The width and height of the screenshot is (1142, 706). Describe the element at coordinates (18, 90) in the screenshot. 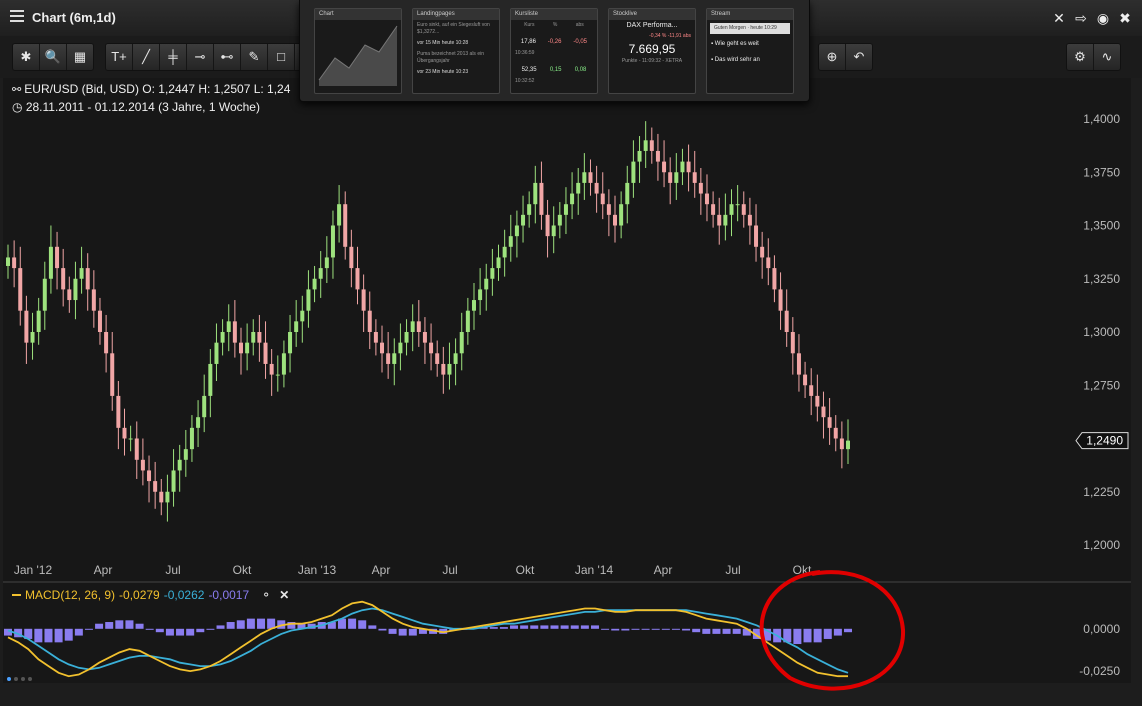

I see `indicator-icon: ⚯` at that location.